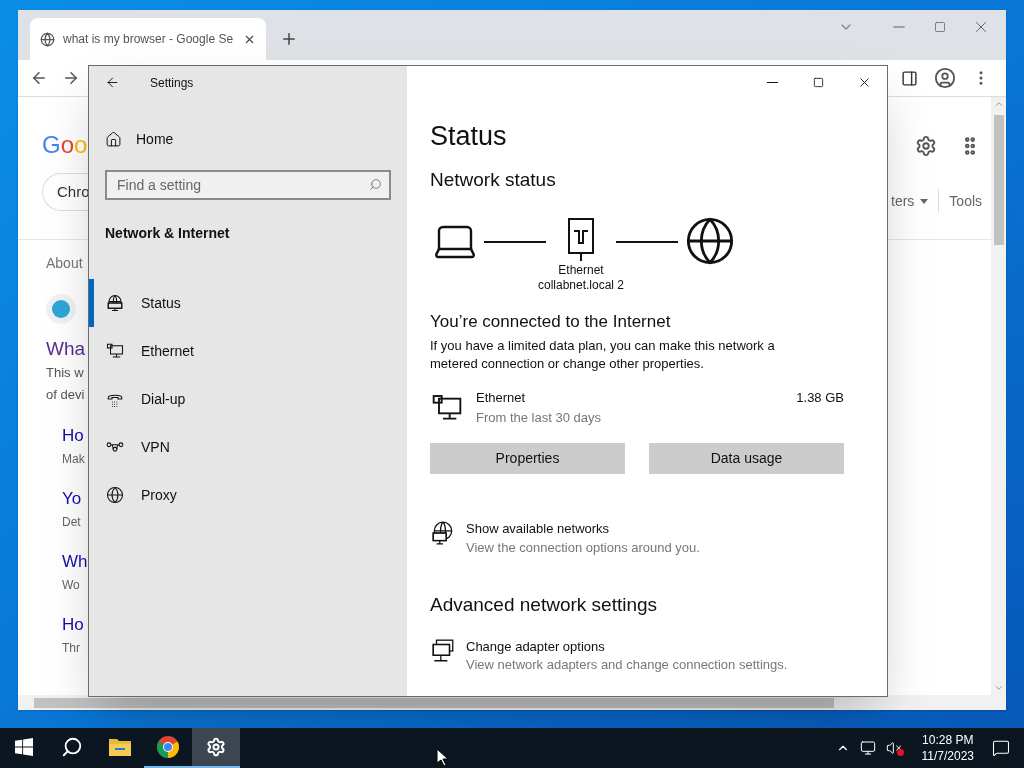  What do you see at coordinates (168, 233) in the screenshot?
I see `section-heading: Network & Internet` at bounding box center [168, 233].